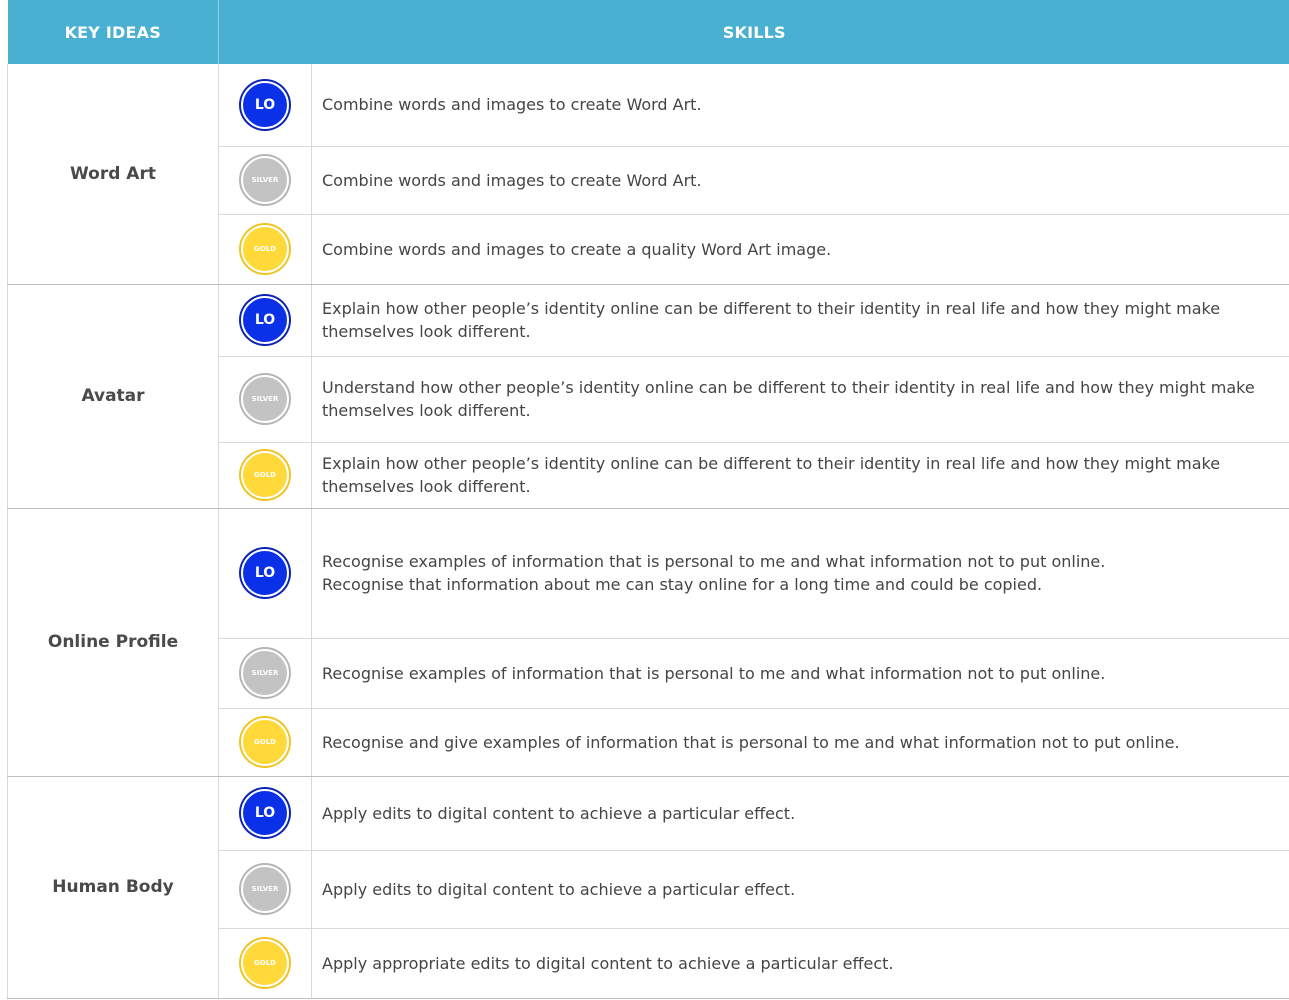 The height and width of the screenshot is (1000, 1289). Describe the element at coordinates (113, 174) in the screenshot. I see `key-idea-cell: Word Art` at that location.